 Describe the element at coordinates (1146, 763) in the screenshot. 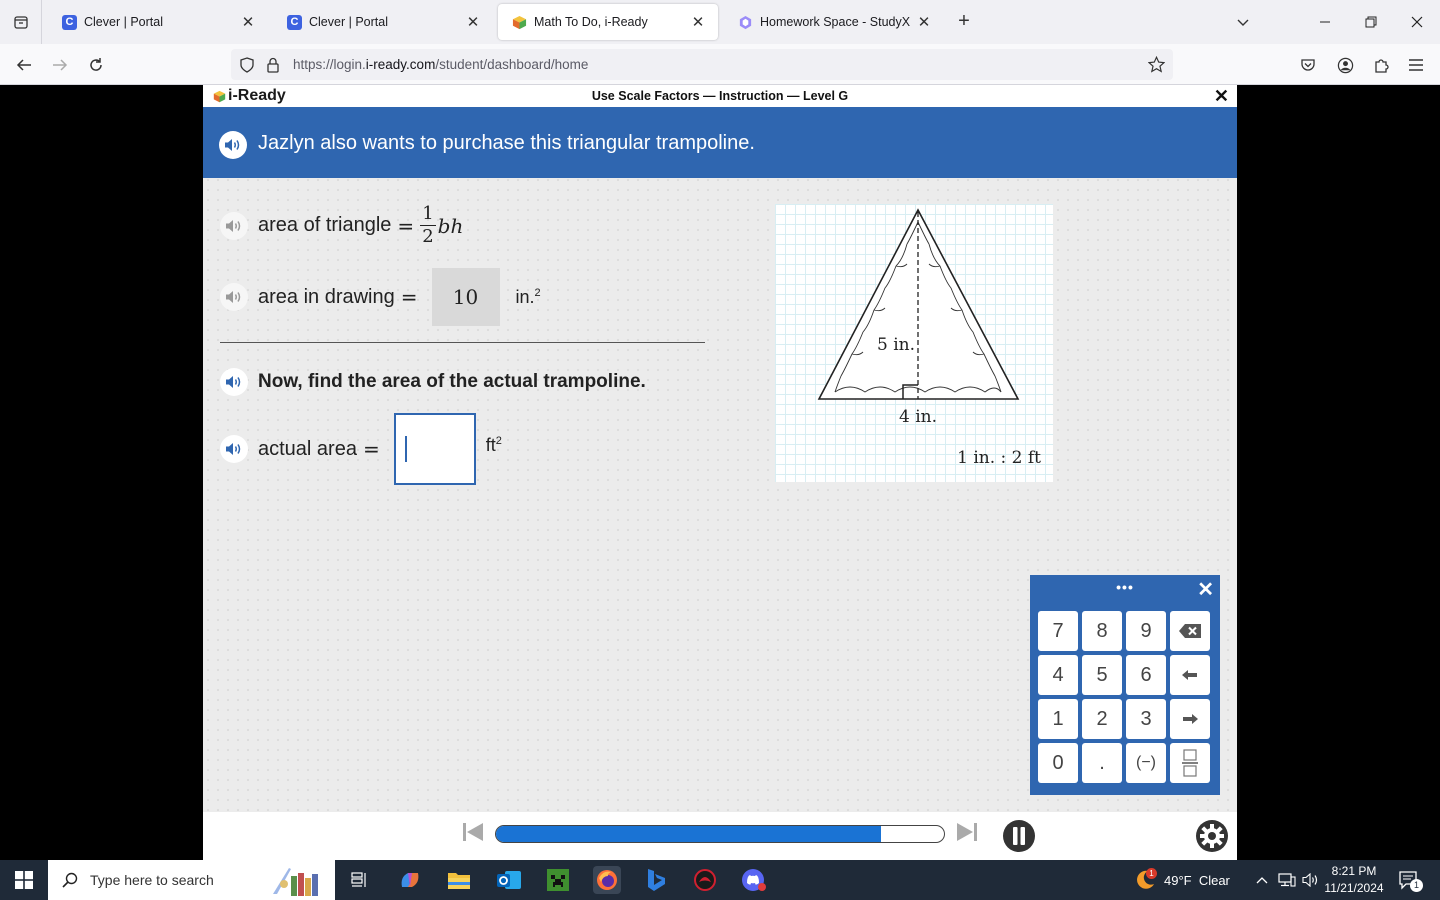

I see `key-negative: (−)` at that location.